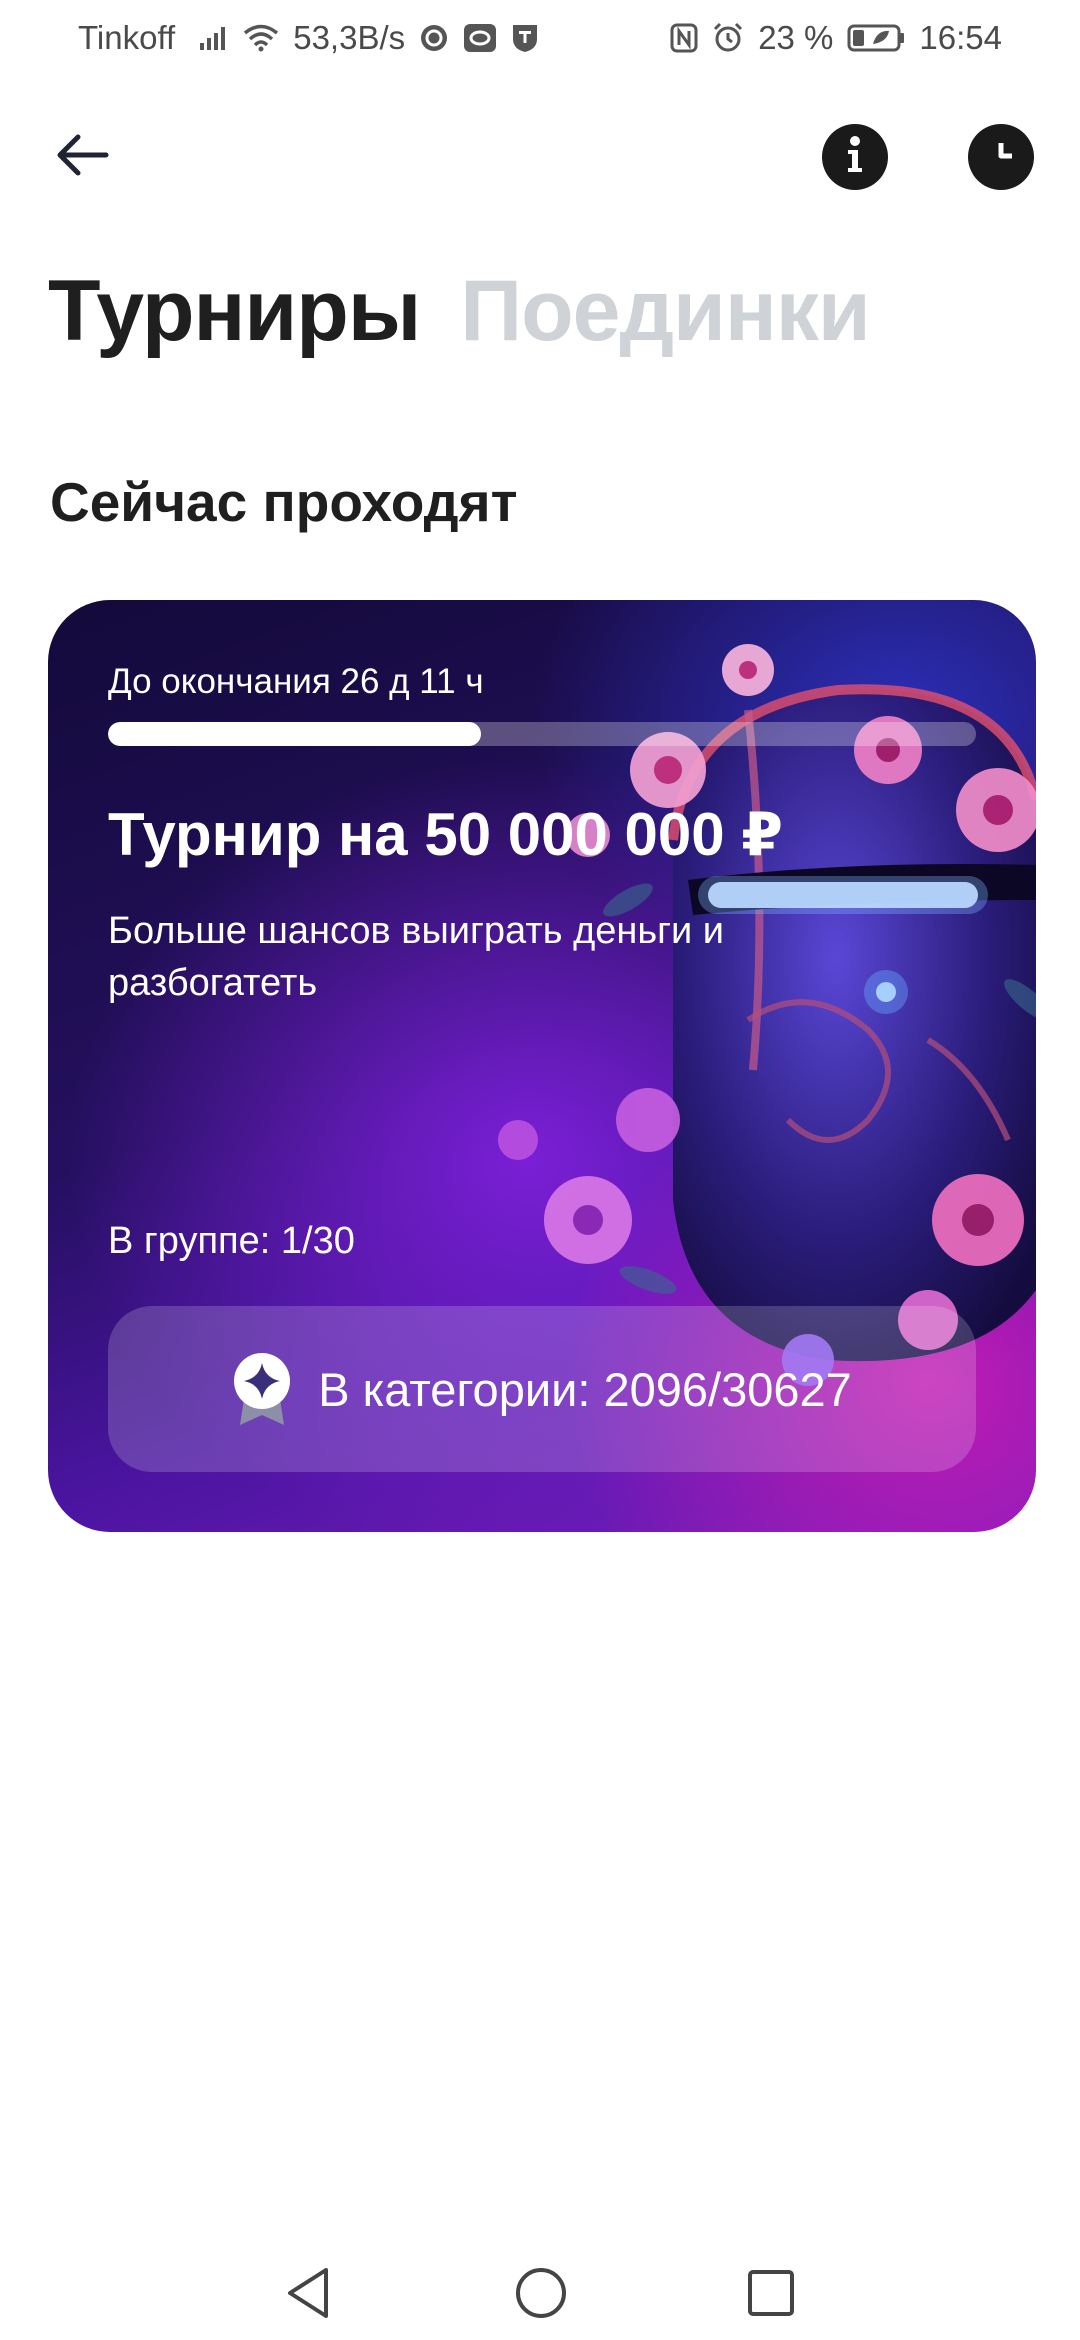 Image resolution: width=1080 pixels, height=2340 pixels. What do you see at coordinates (585, 1389) in the screenshot?
I see `category-rank: В категории: 2096/30627` at bounding box center [585, 1389].